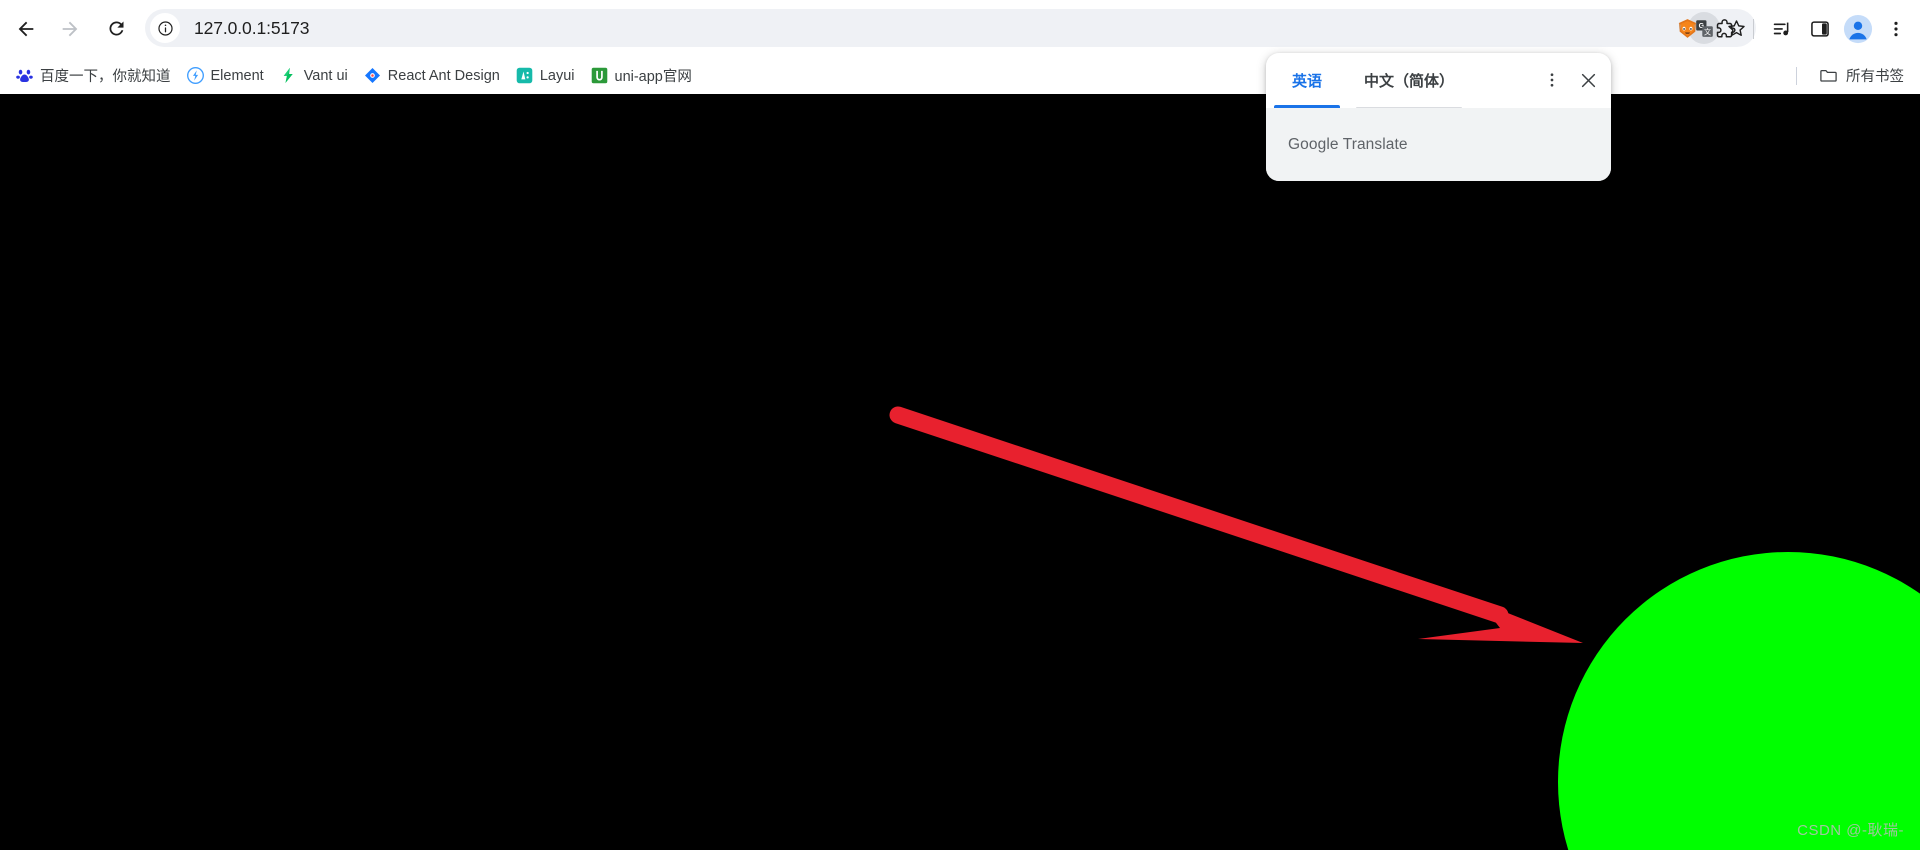  Describe the element at coordinates (950, 28) in the screenshot. I see `address-bar: 127.0.0.1:5173 G 文` at that location.